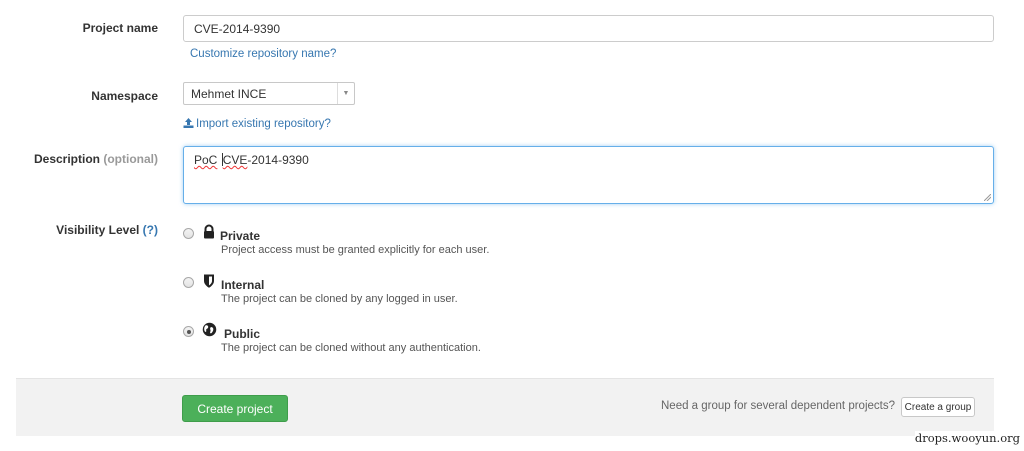 This screenshot has width=1024, height=451. What do you see at coordinates (967, 438) in the screenshot?
I see `watermark: drops.wooyun.org` at bounding box center [967, 438].